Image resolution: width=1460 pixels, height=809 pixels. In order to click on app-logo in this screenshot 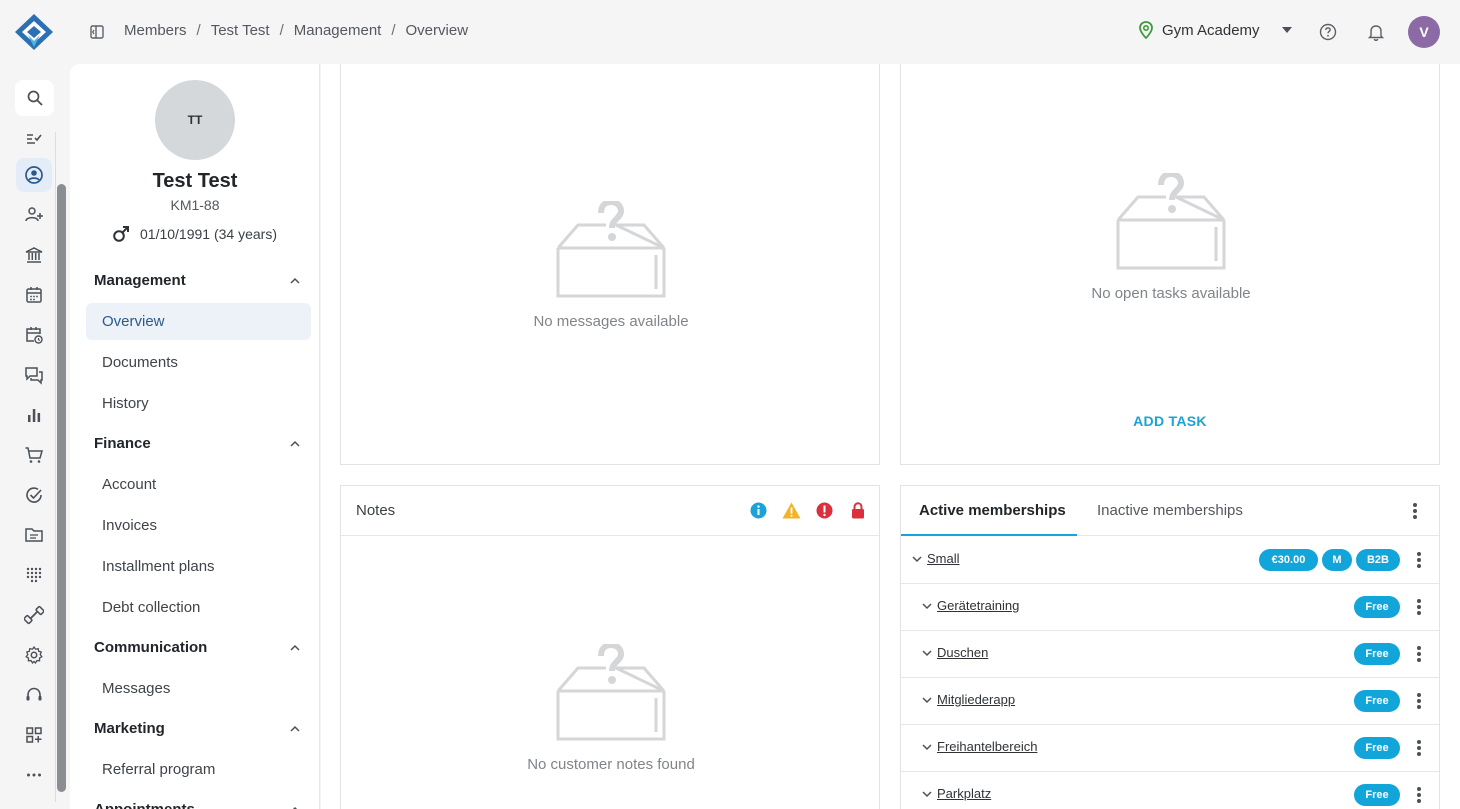, I will do `click(34, 32)`.